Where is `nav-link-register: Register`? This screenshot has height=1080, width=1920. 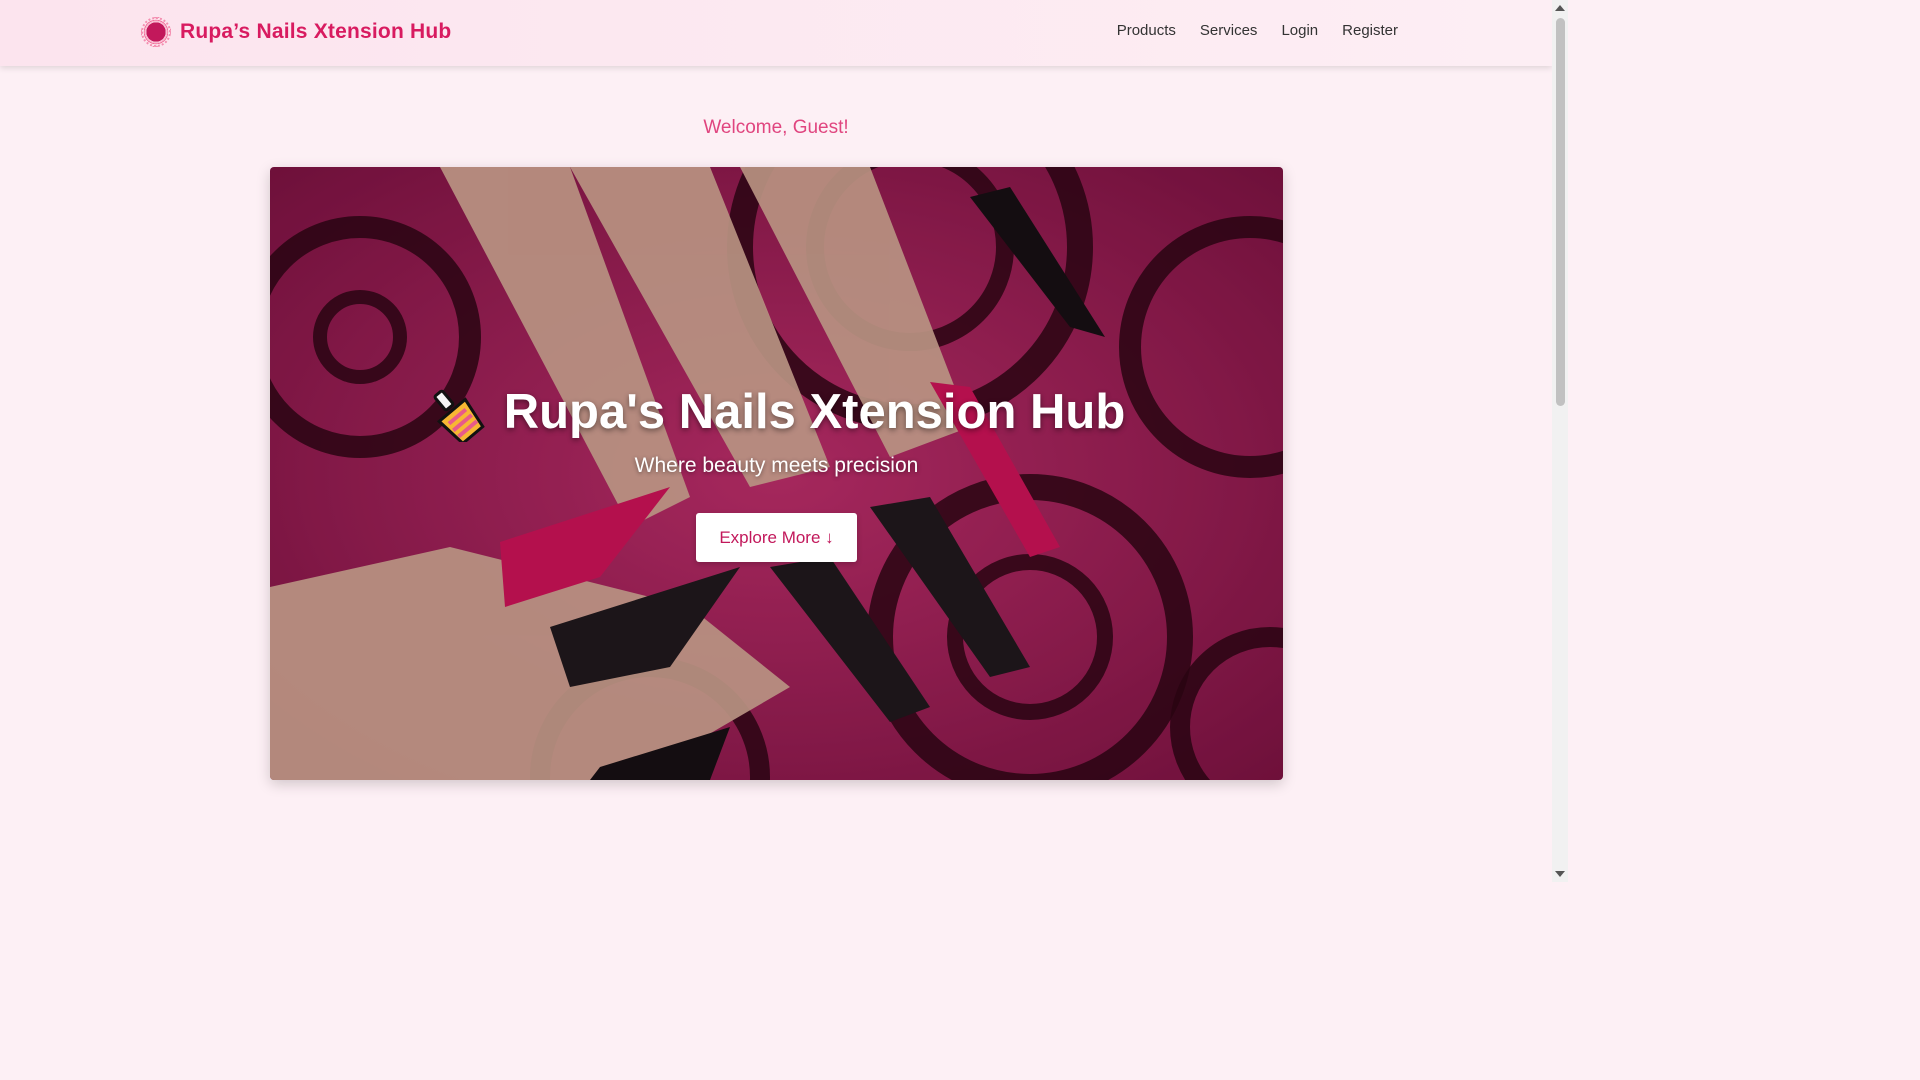
nav-link-register: Register is located at coordinates (1370, 30).